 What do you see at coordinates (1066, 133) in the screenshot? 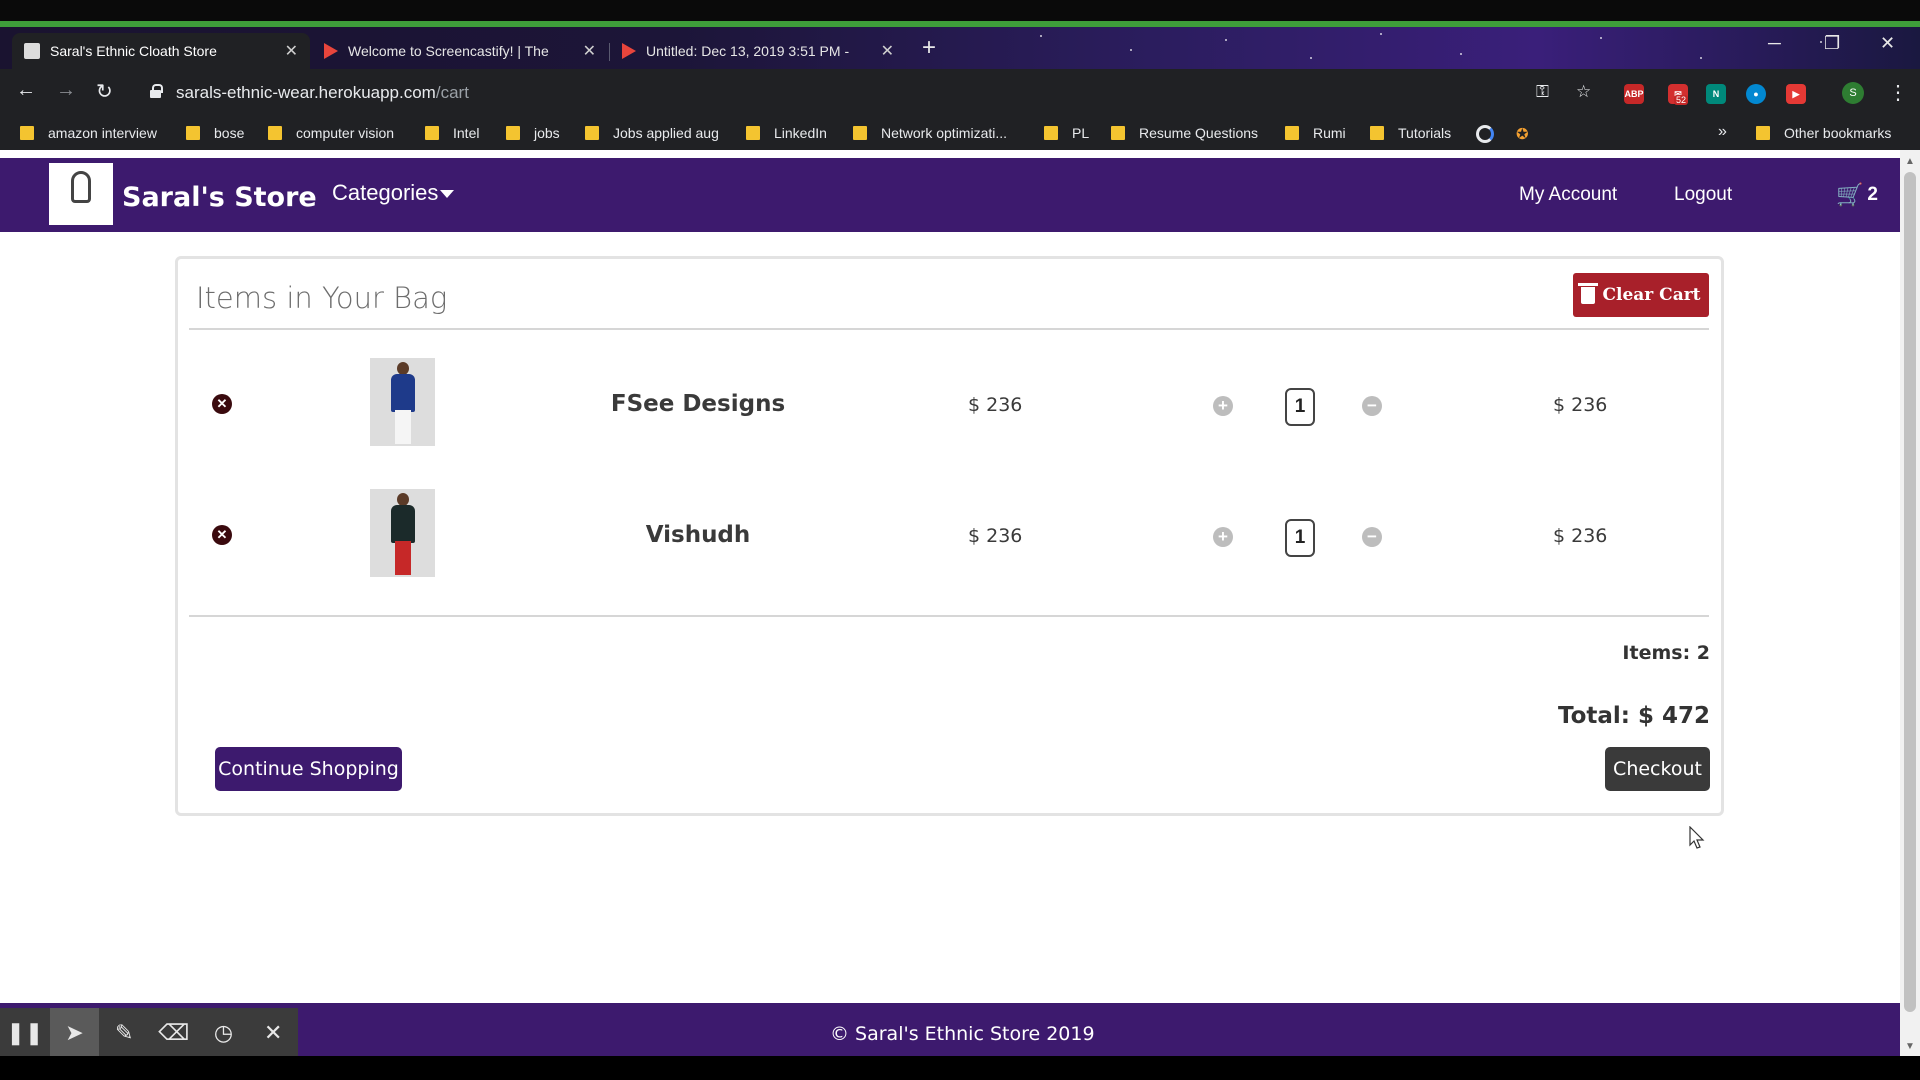
I see `bookmark-item: PL` at bounding box center [1066, 133].